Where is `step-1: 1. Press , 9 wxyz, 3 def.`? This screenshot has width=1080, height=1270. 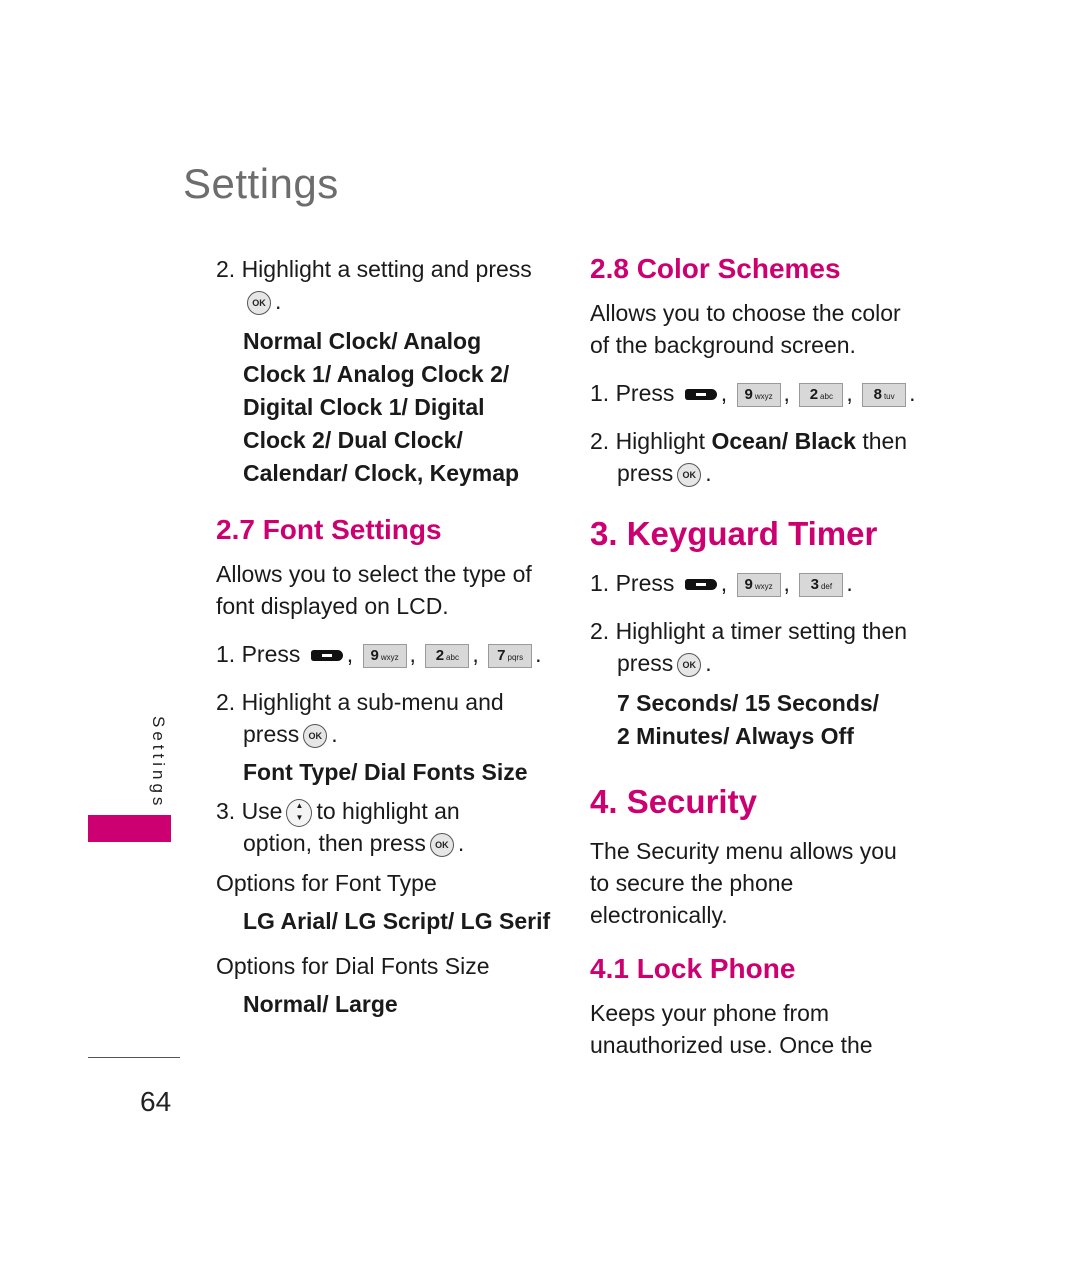 step-1: 1. Press , 9 wxyz, 3 def. is located at coordinates (721, 583).